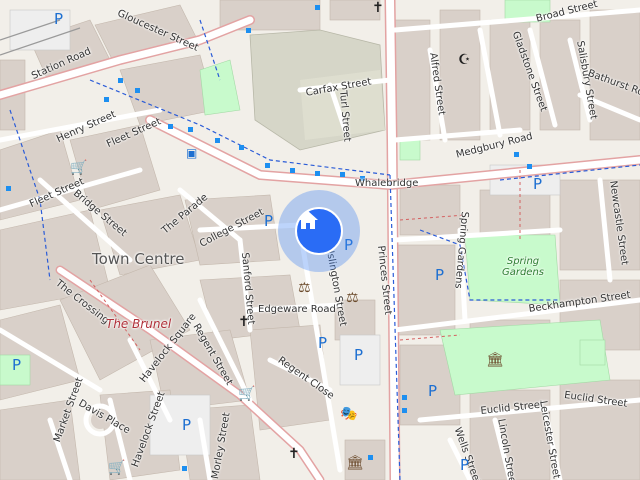 This screenshot has height=480, width=640. What do you see at coordinates (464, 60) in the screenshot?
I see `mosque-icon: ☪` at bounding box center [464, 60].